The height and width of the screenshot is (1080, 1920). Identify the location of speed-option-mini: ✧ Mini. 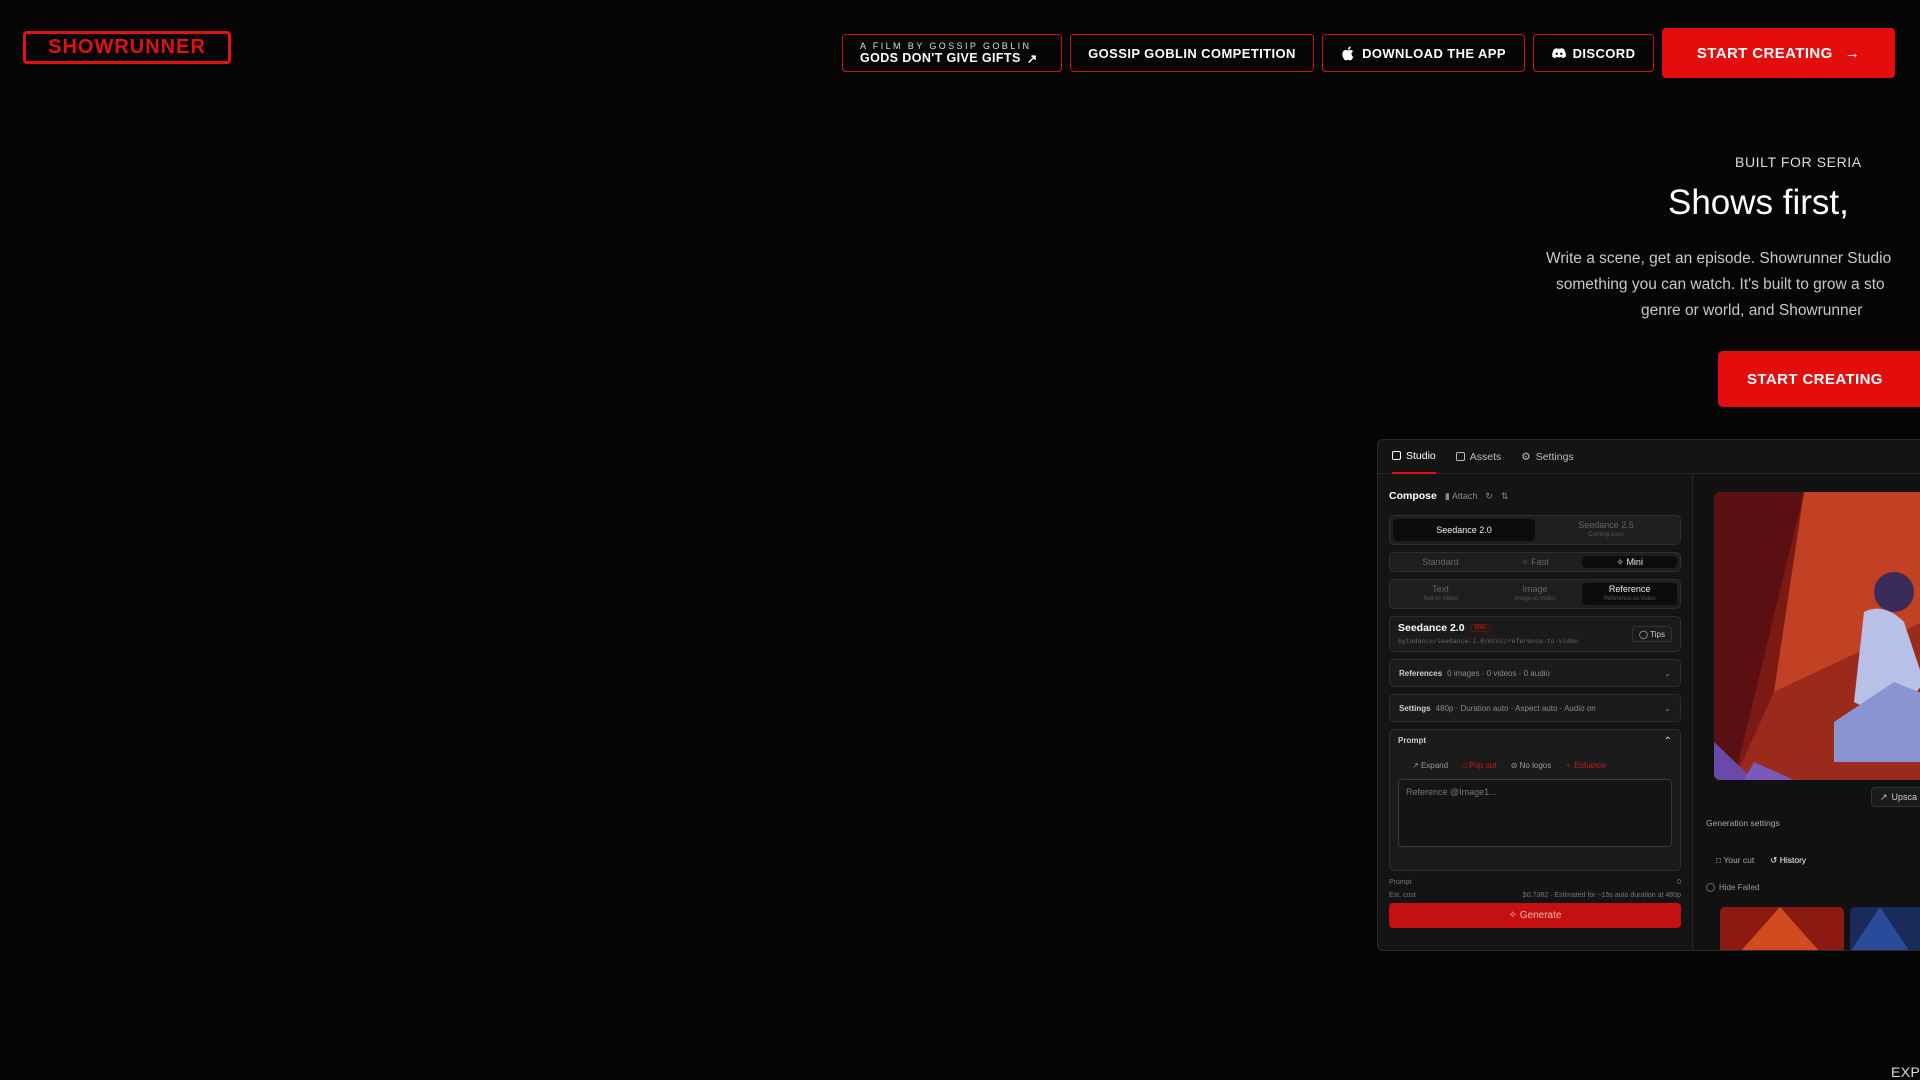
(1630, 562).